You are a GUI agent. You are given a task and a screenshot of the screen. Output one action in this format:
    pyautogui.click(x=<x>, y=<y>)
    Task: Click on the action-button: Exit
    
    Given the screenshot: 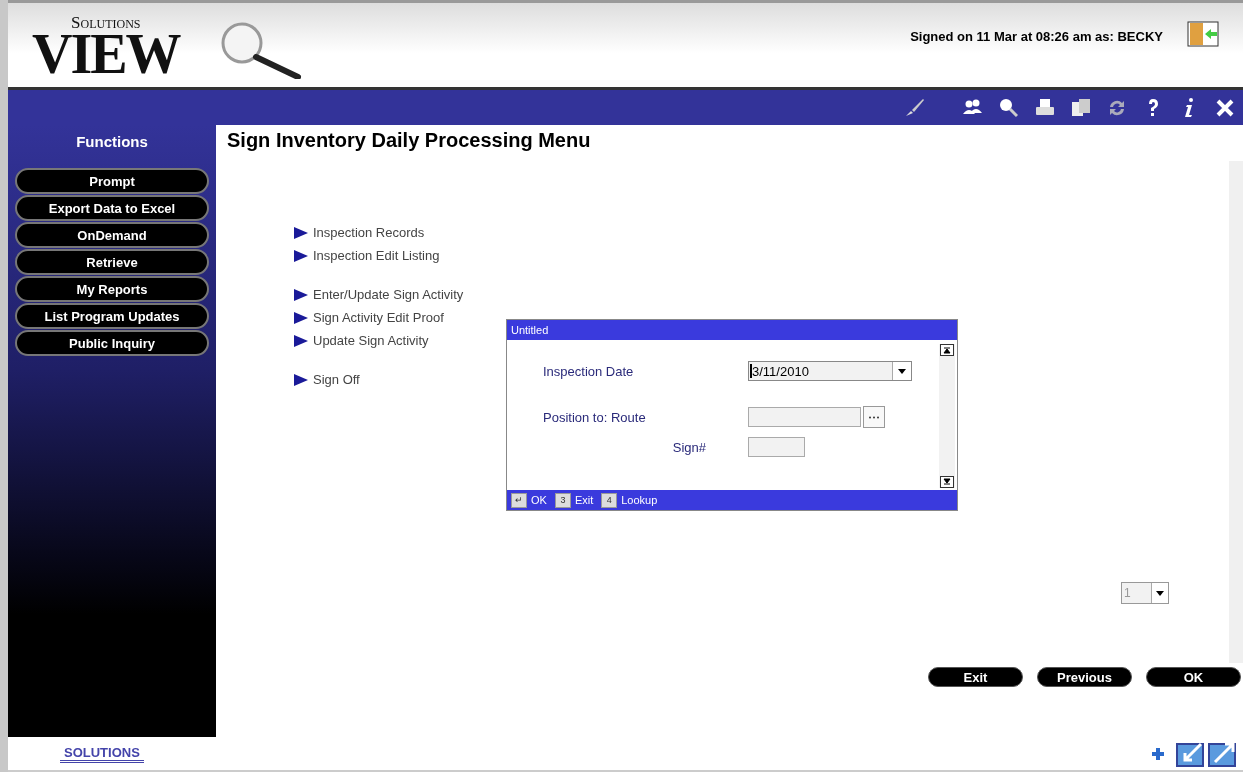 What is the action you would take?
    pyautogui.click(x=975, y=677)
    